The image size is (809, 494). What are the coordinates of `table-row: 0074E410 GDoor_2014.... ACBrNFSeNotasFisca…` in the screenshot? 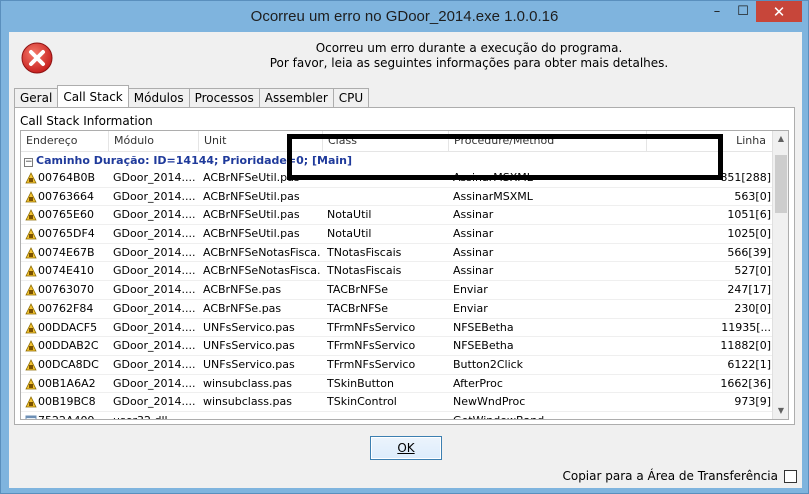 It's located at (397, 272).